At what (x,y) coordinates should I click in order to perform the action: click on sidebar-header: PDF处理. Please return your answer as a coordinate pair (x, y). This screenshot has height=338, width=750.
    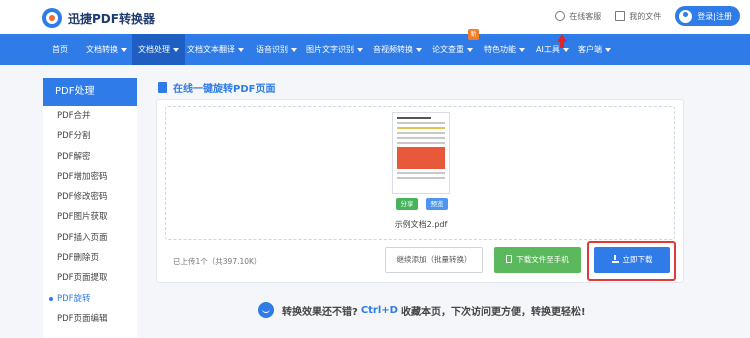
    Looking at the image, I should click on (90, 92).